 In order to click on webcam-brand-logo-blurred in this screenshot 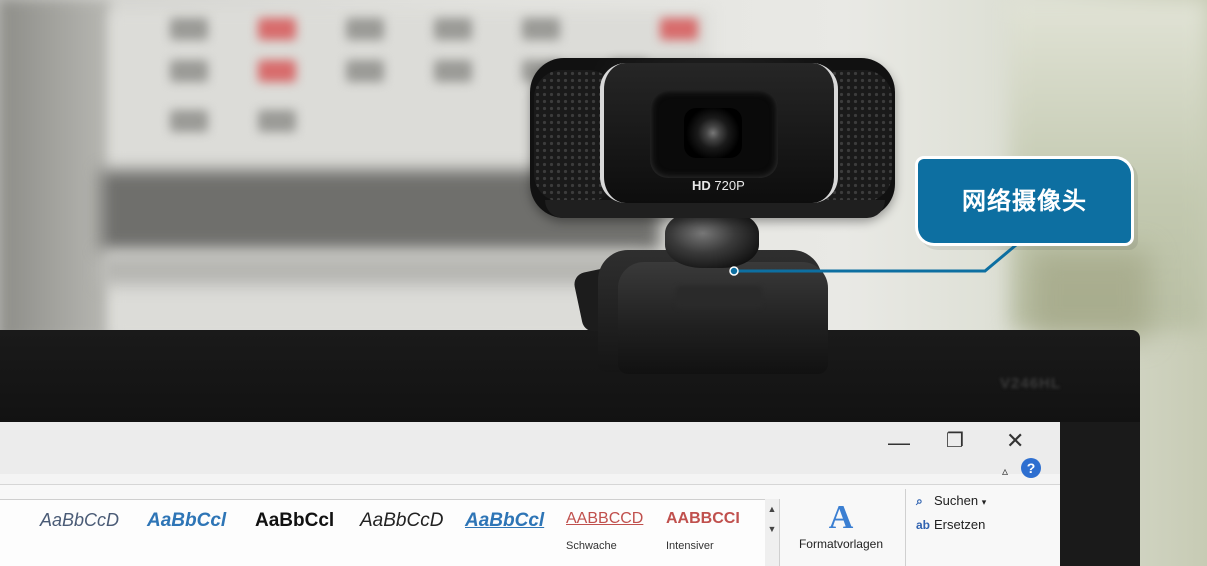, I will do `click(719, 297)`.